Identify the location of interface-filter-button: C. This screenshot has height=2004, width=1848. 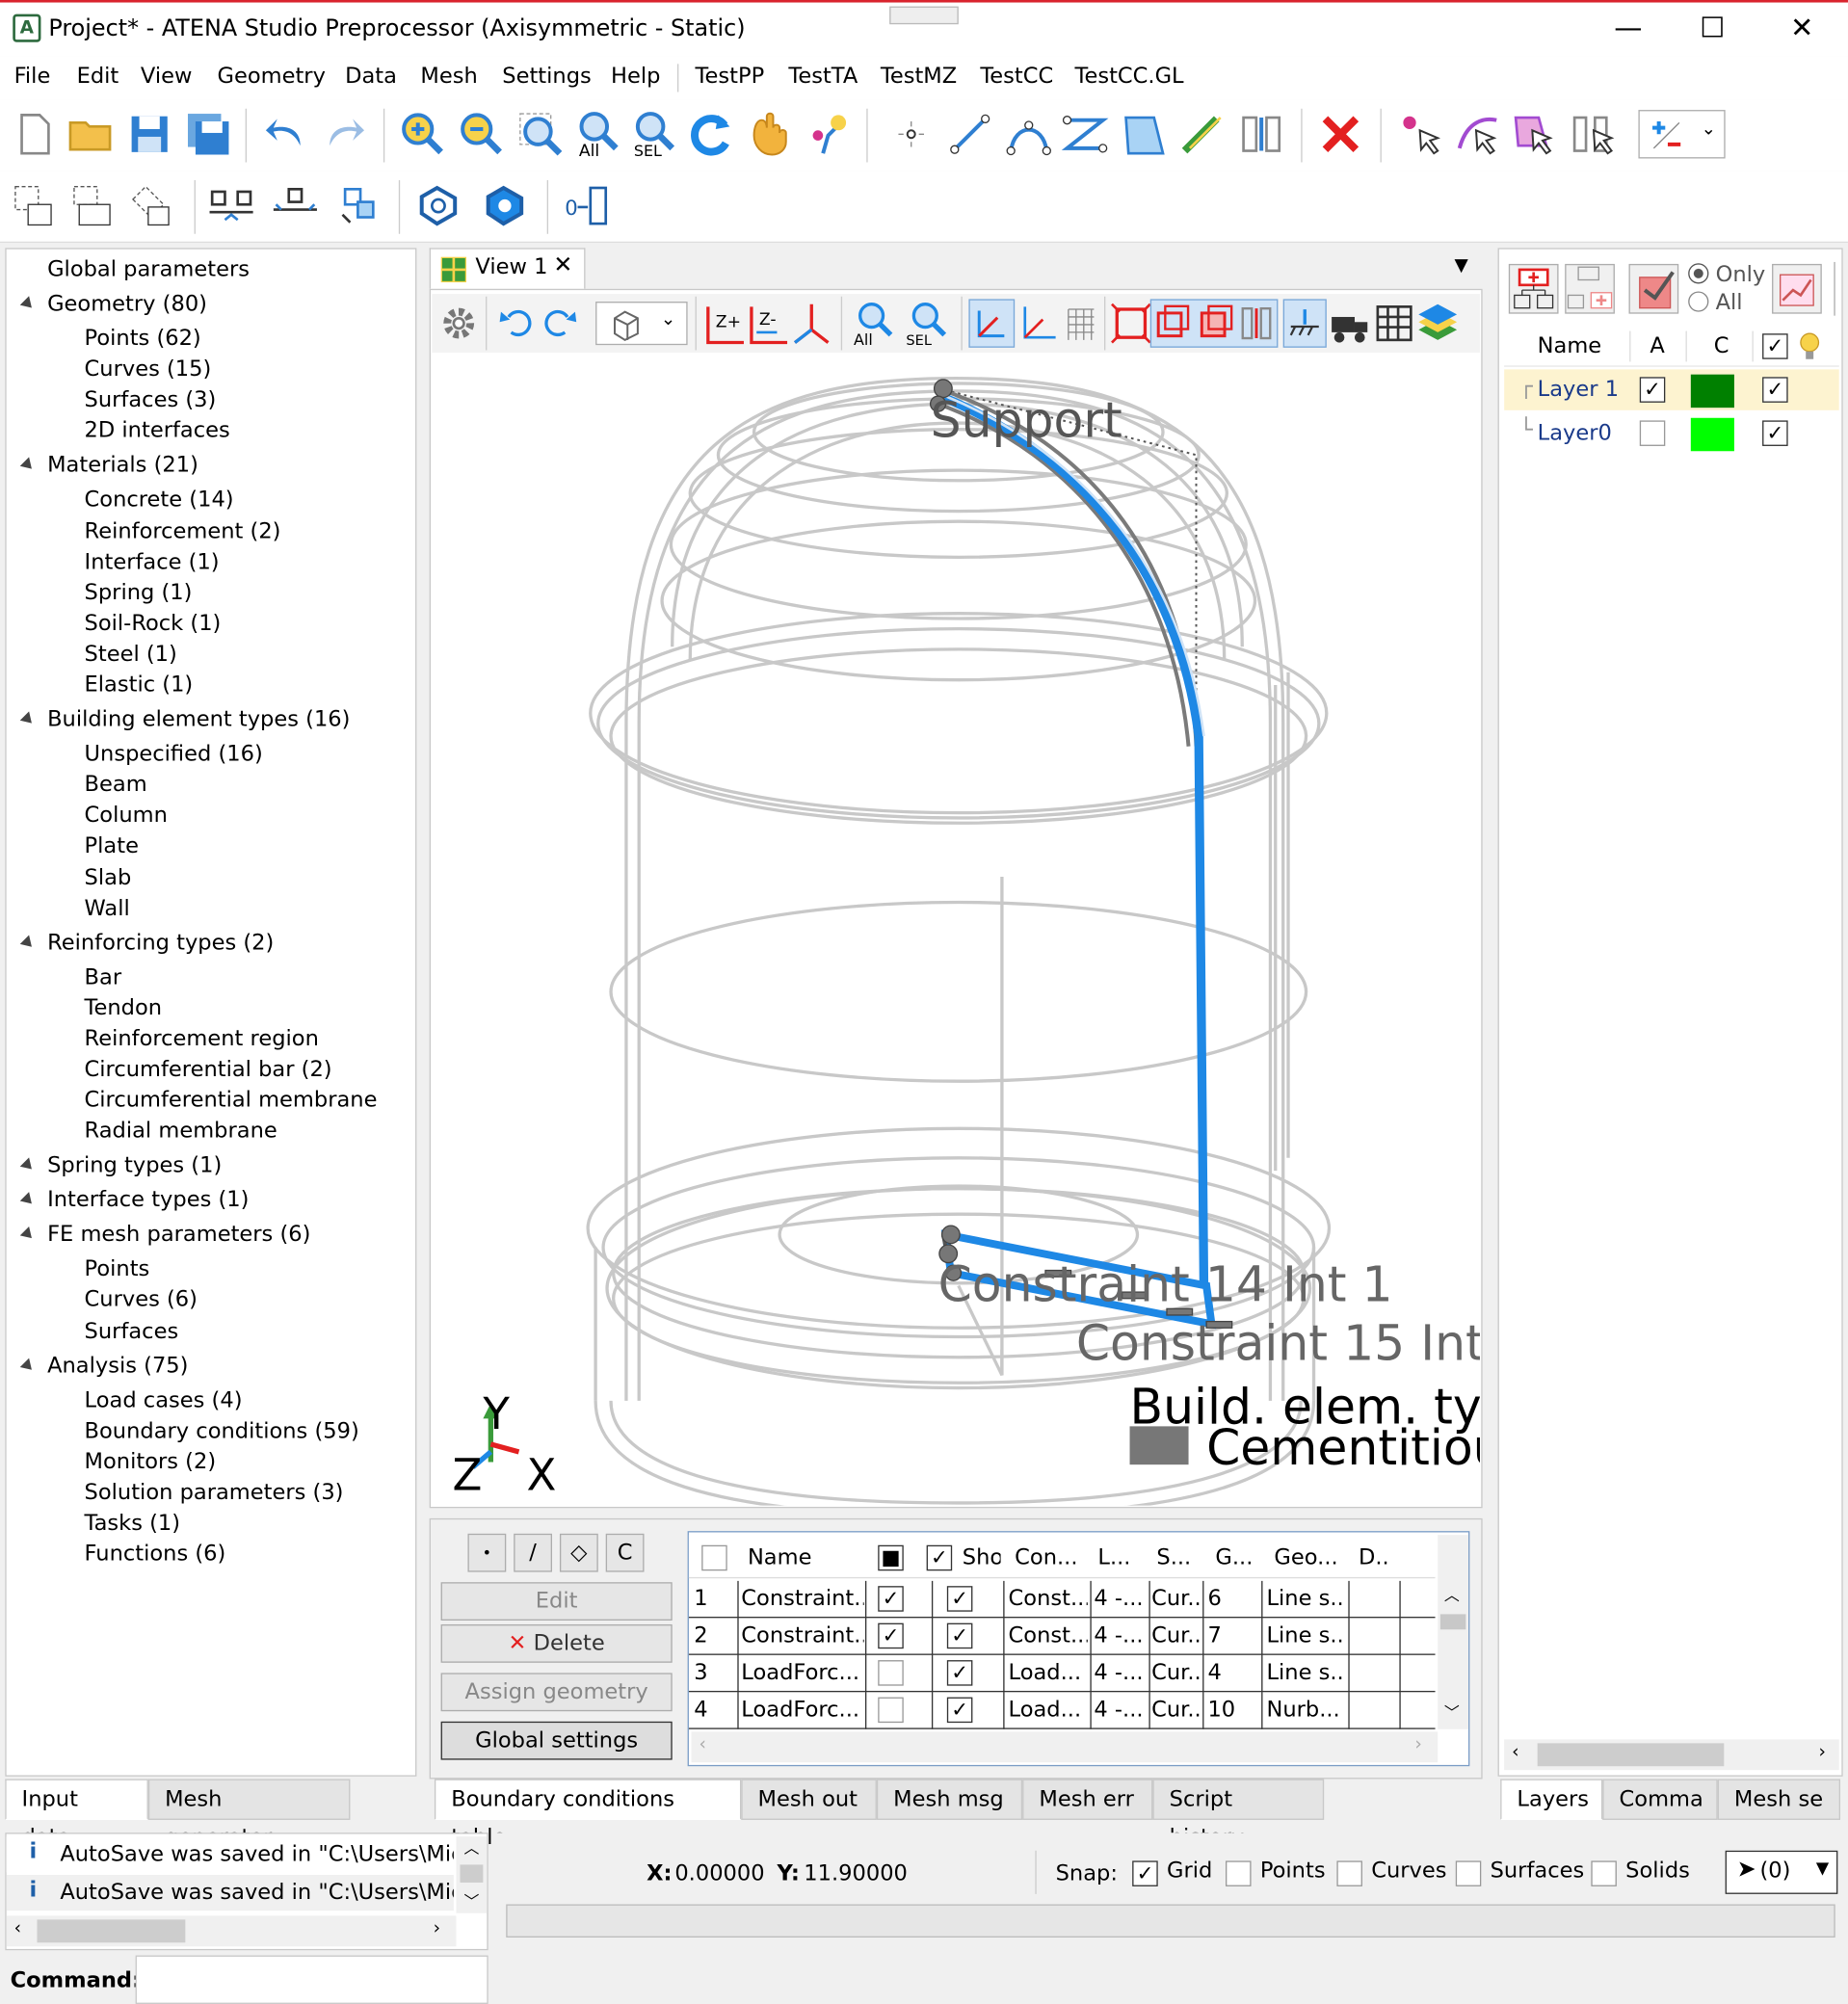
(625, 1552).